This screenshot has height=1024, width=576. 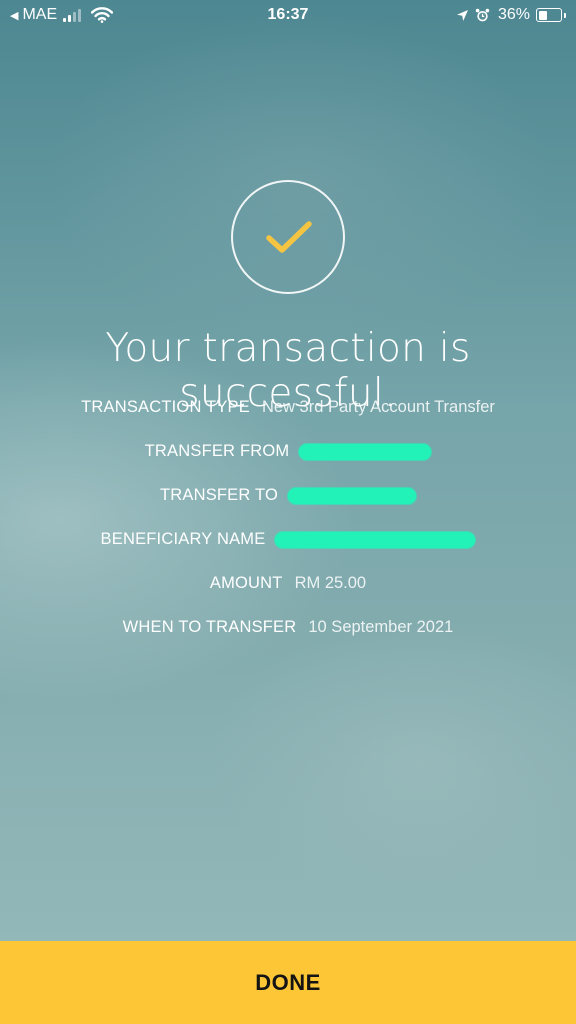 I want to click on checkmark-icon, so click(x=289, y=237).